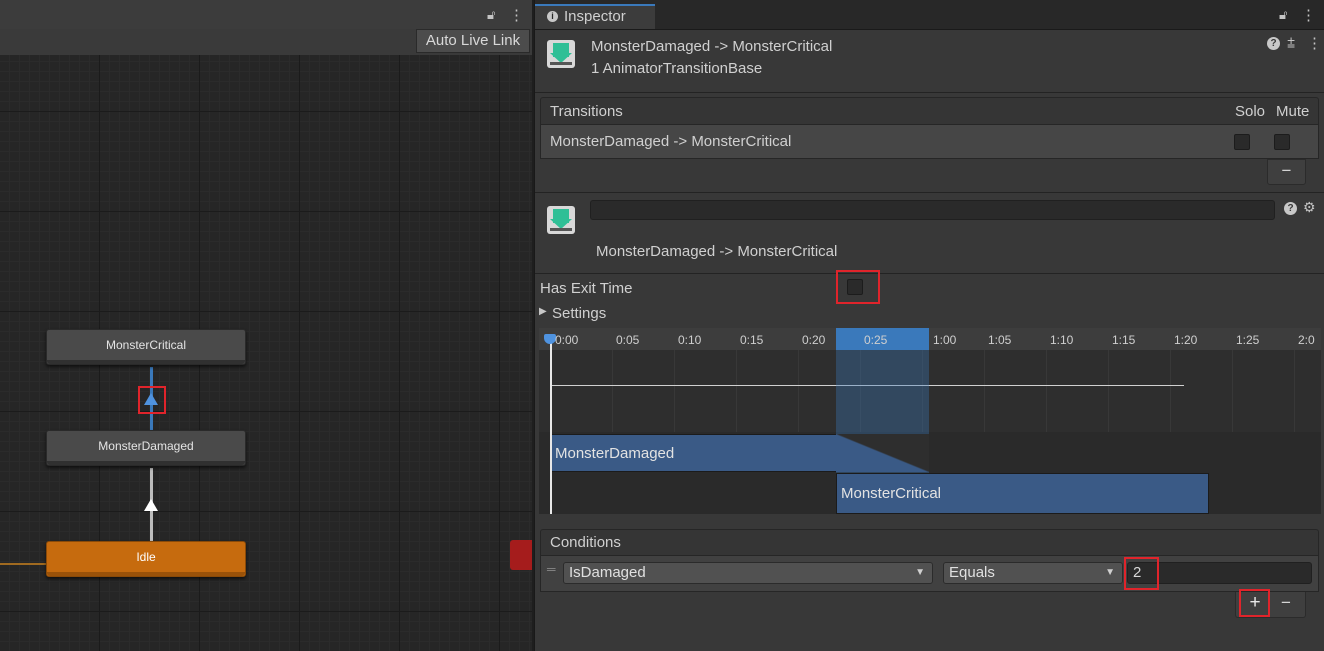 The image size is (1324, 651). I want to click on solo-header: Solo, so click(1250, 111).